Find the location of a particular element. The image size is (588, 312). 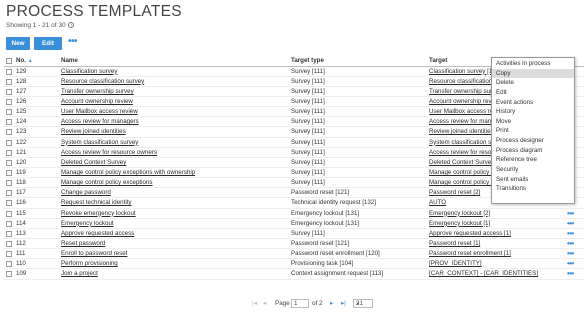

column-header-target-type: Target type is located at coordinates (360, 61).